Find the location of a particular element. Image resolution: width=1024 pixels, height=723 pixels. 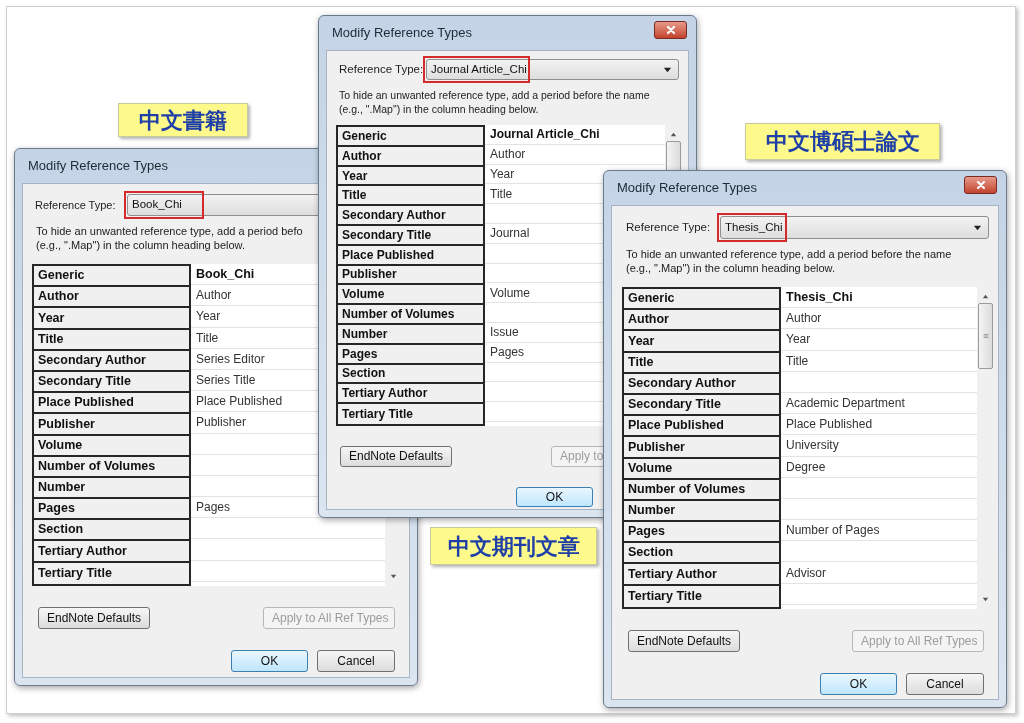

dropdown-value: Book_Chi is located at coordinates (157, 205).